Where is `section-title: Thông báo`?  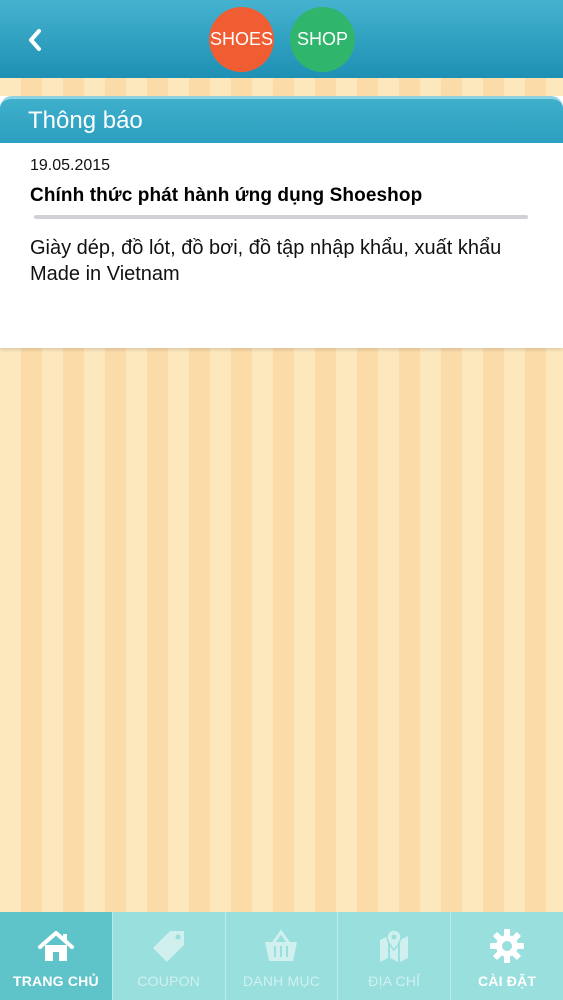
section-title: Thông báo is located at coordinates (281, 119).